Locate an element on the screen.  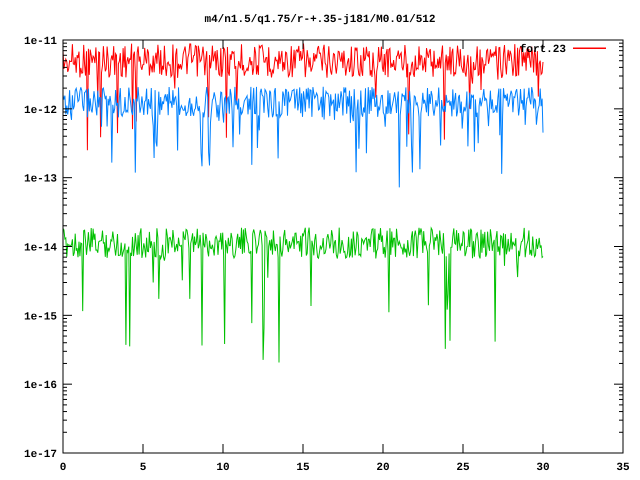
axis-tick-label: 10 is located at coordinates (223, 468).